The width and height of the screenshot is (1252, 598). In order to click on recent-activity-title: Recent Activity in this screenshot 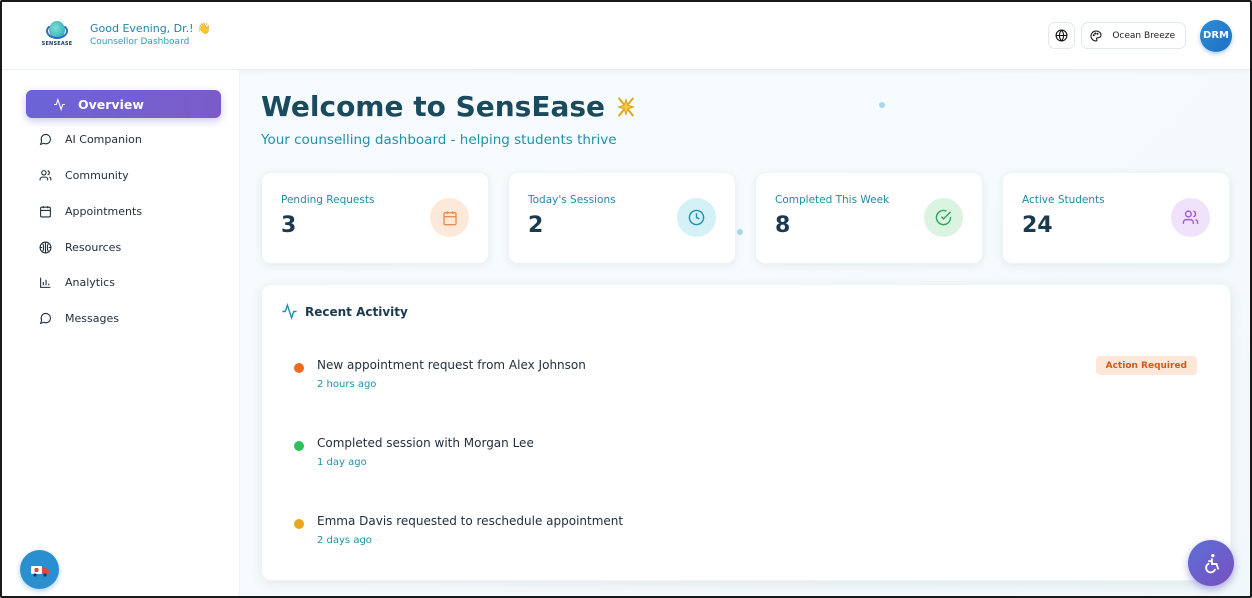, I will do `click(356, 311)`.